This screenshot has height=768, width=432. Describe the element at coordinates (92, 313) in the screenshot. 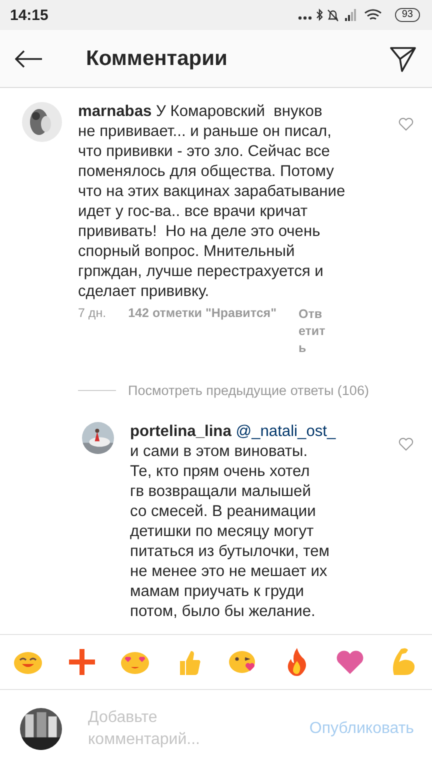

I see `comment-age: 7 дн.` at that location.